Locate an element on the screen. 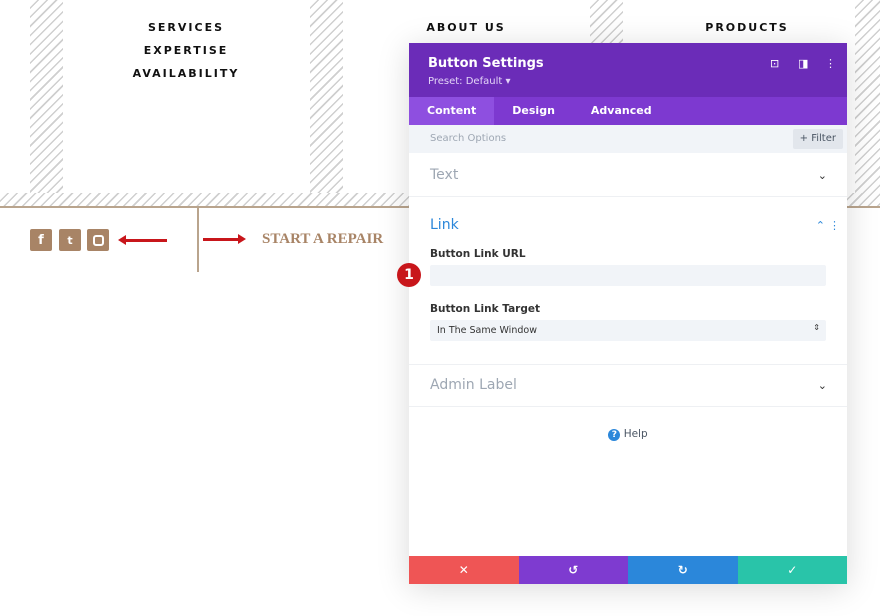 This screenshot has width=880, height=616. save-button: ✓ is located at coordinates (792, 570).